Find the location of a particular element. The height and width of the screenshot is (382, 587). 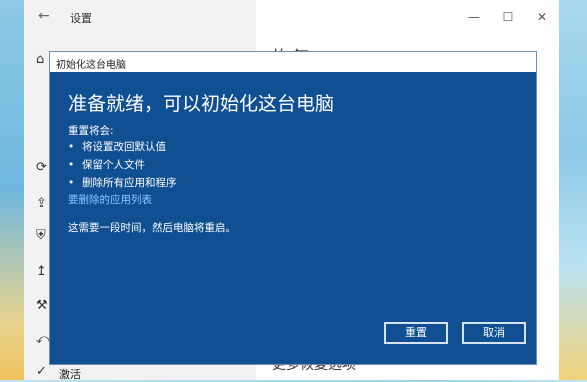

desktop-background-left is located at coordinates (12, 190).